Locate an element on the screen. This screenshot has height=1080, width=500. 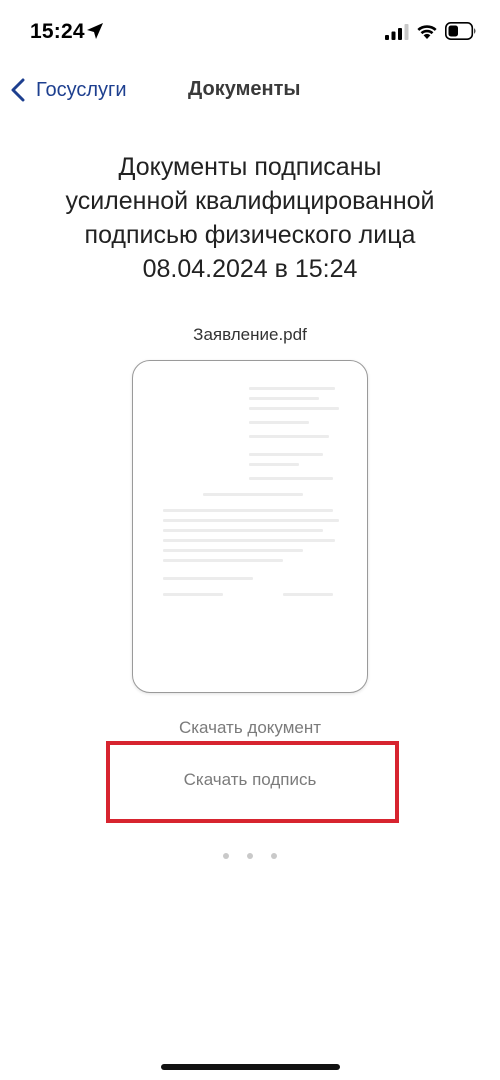
home-indicator is located at coordinates (250, 1067).